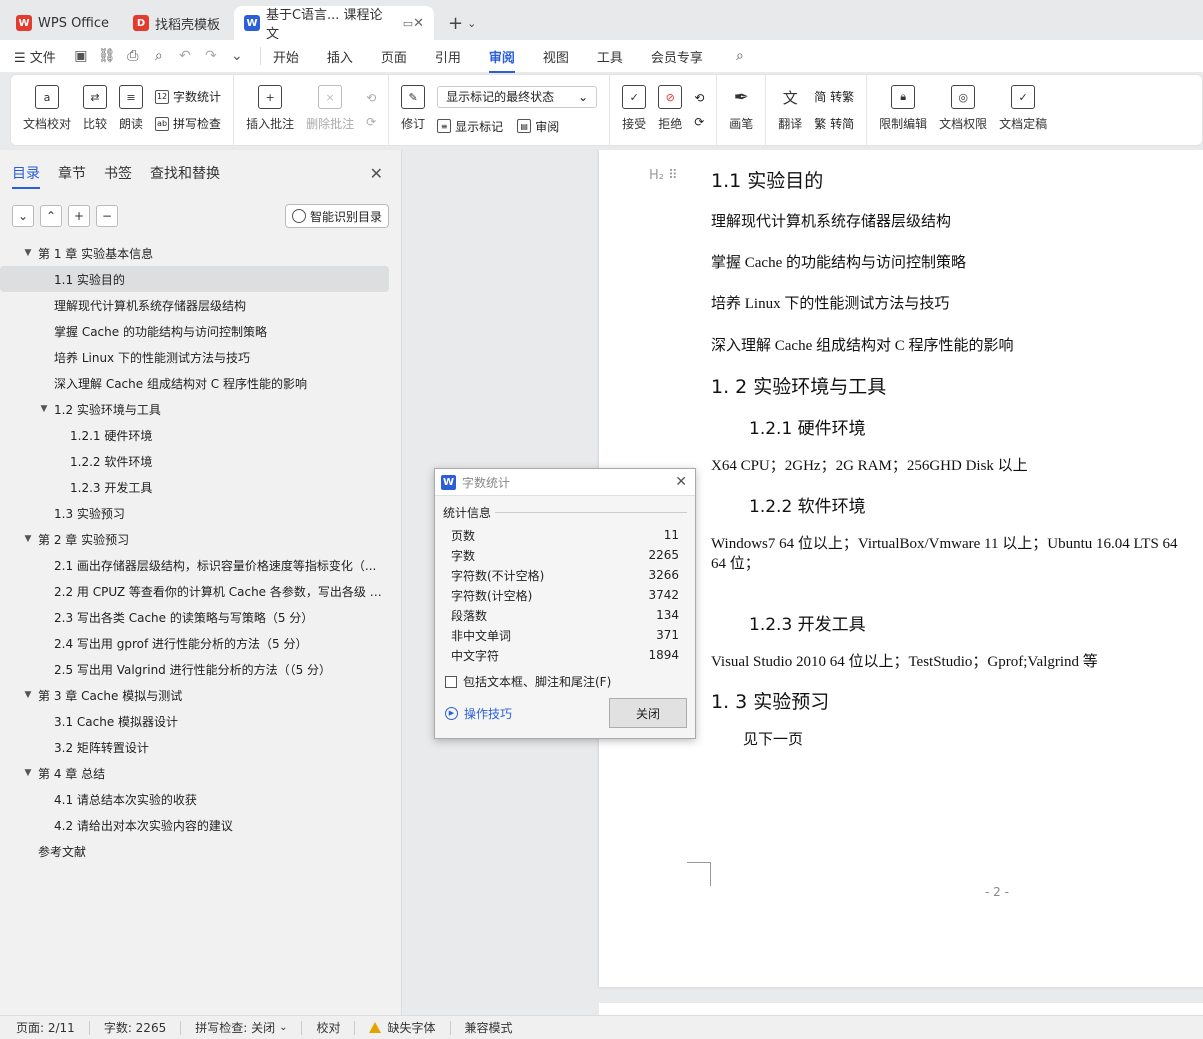 This screenshot has height=1039, width=1203. Describe the element at coordinates (200, 643) in the screenshot. I see `toc-item: 2.4 写出用 gprof 进行性能分析的方法（5 分）` at that location.